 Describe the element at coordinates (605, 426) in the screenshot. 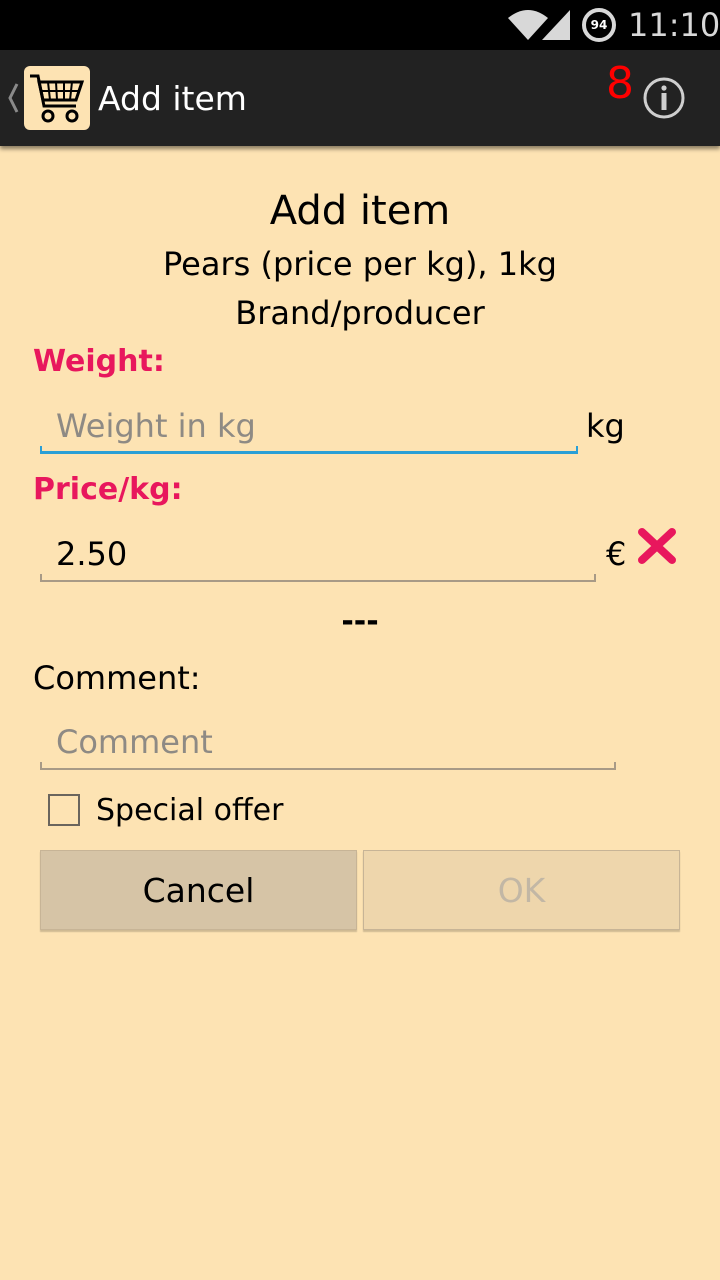

I see `weight-unit: kg` at that location.